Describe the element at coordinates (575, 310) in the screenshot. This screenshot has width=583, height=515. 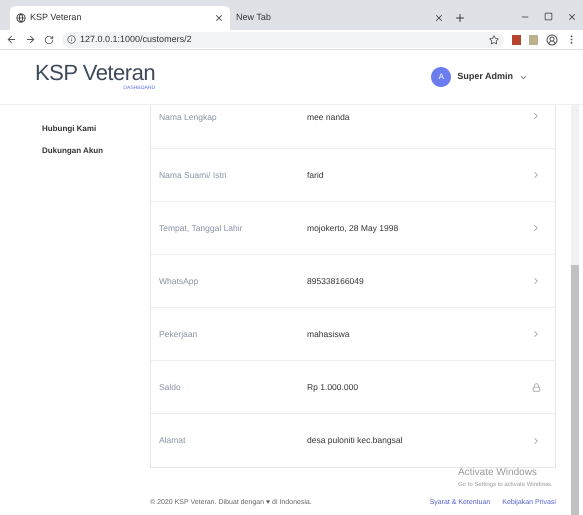
I see `scrollbar` at that location.